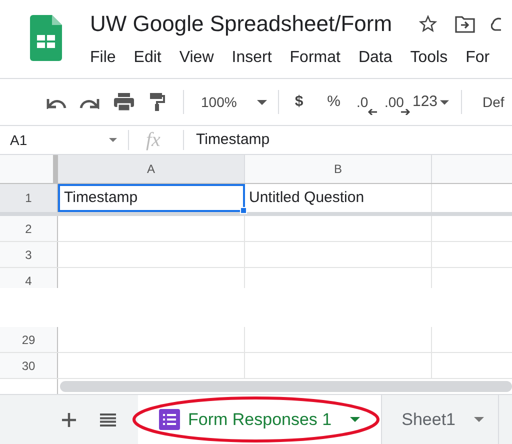 This screenshot has width=512, height=444. Describe the element at coordinates (108, 419) in the screenshot. I see `list-icon` at that location.